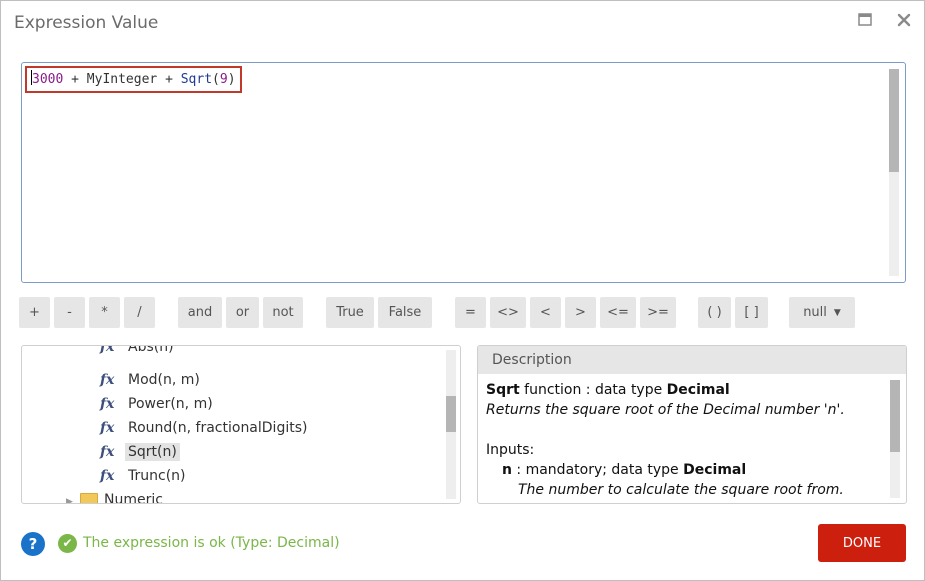  What do you see at coordinates (470, 312) in the screenshot?
I see `op-equal-button: =` at bounding box center [470, 312].